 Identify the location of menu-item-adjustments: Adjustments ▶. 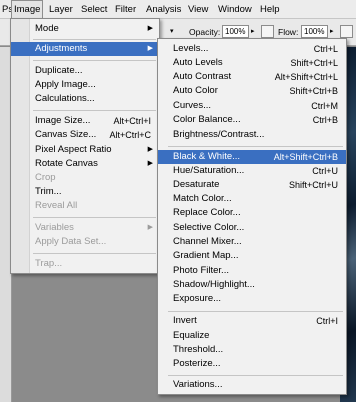
(85, 49).